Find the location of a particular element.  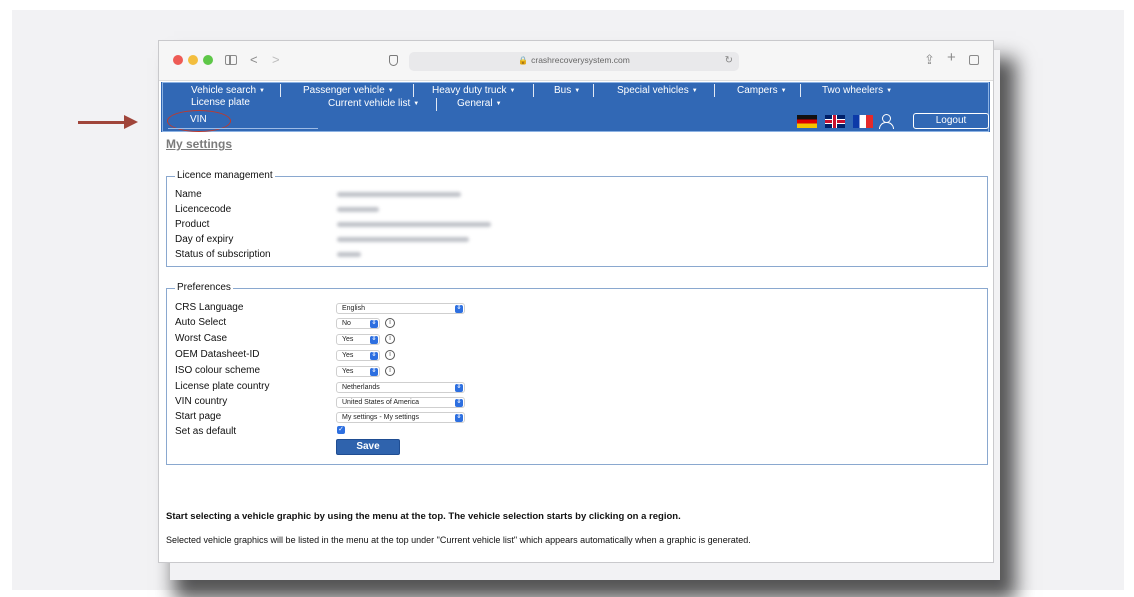

oem-datasheet-label: OEM Datasheet-ID is located at coordinates (217, 354).